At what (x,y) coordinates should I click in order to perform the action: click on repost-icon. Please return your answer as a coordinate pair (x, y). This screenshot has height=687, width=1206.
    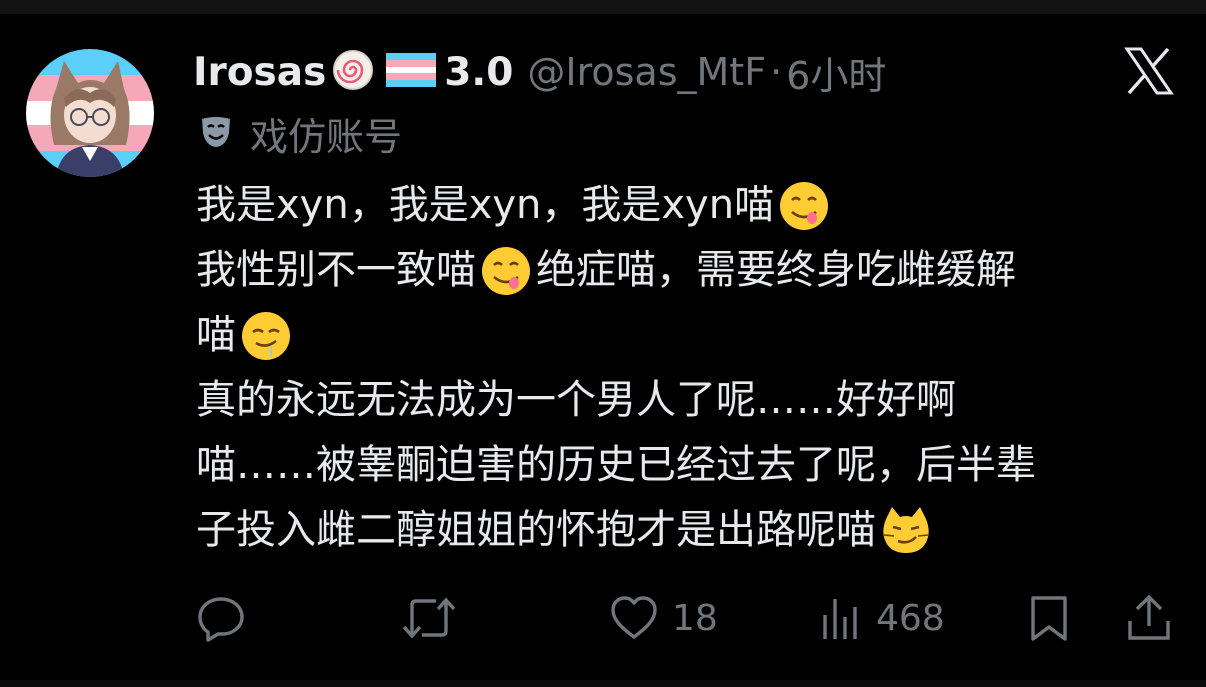
    Looking at the image, I should click on (429, 618).